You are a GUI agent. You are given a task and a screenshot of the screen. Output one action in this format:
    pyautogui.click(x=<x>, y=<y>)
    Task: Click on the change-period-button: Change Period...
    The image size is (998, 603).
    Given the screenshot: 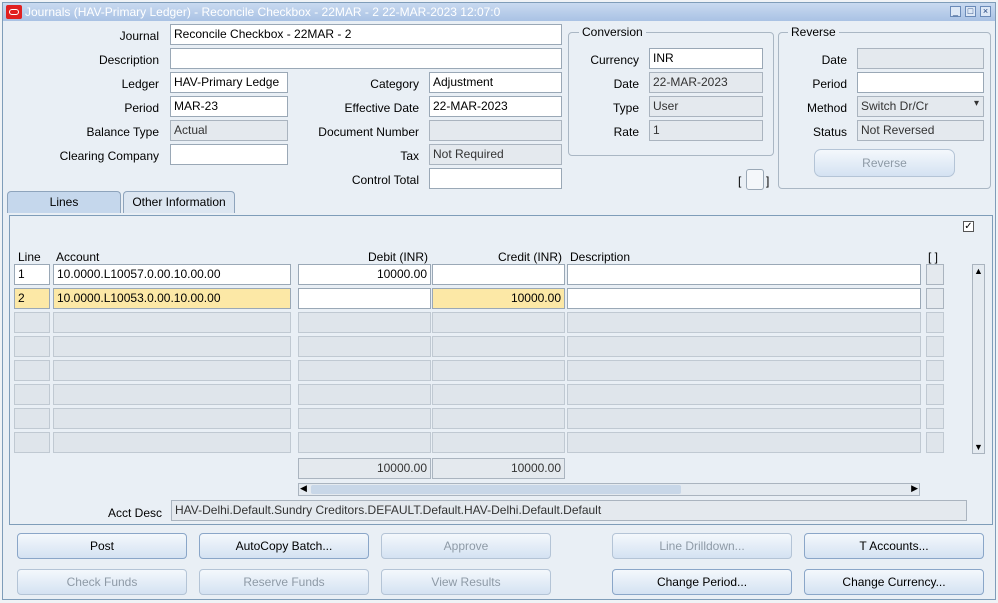 What is the action you would take?
    pyautogui.click(x=702, y=582)
    